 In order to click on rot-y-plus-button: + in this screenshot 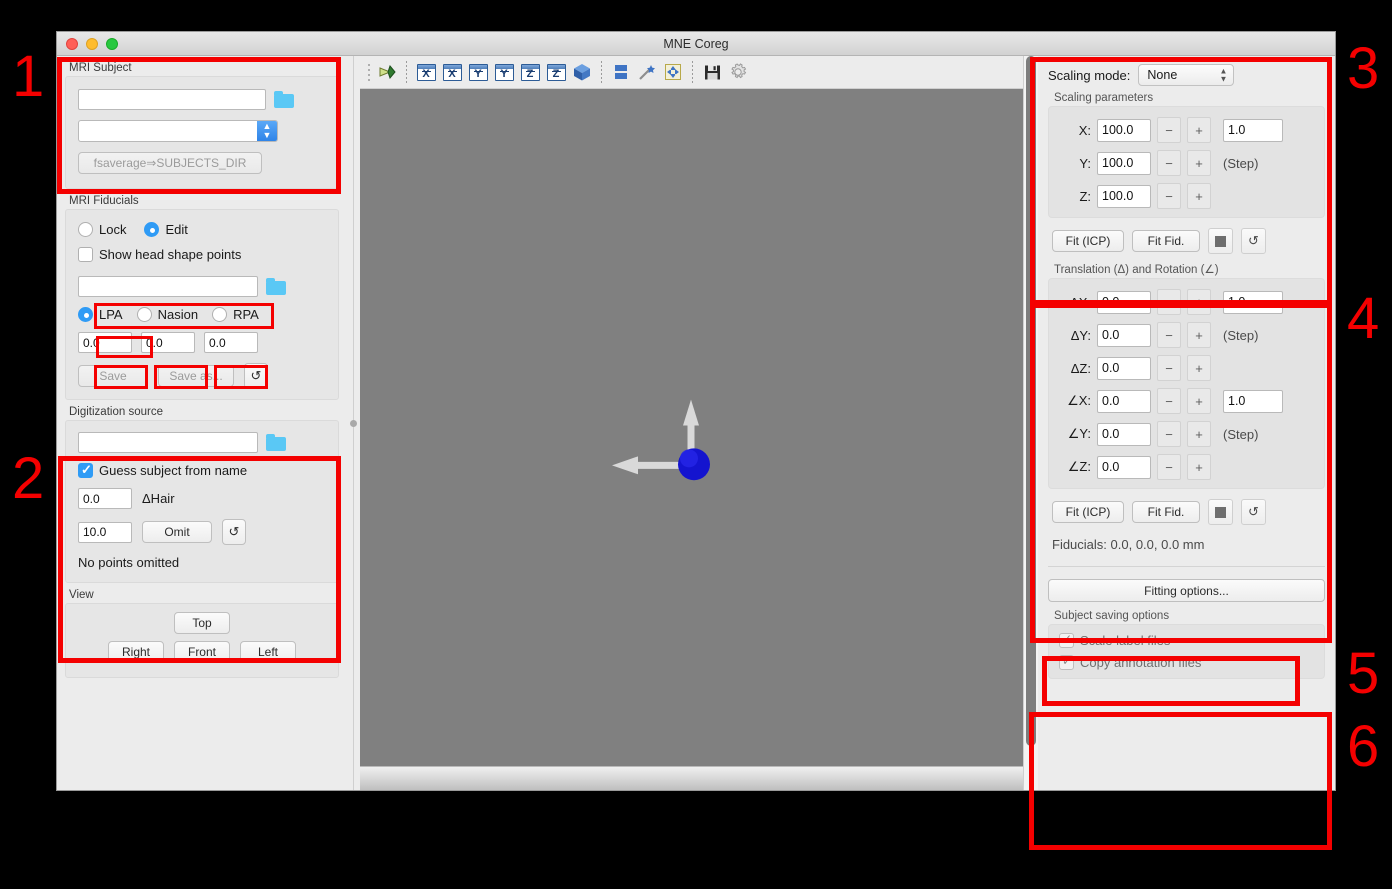, I will do `click(1199, 434)`.